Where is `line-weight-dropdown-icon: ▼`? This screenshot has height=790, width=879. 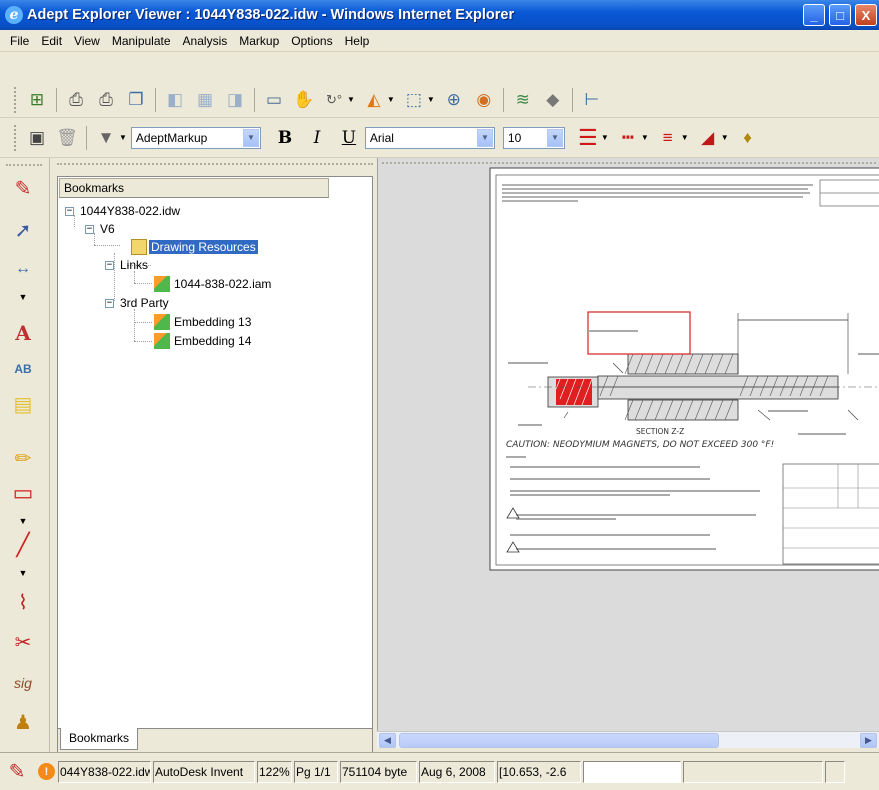
line-weight-dropdown-icon: ▼ is located at coordinates (685, 137).